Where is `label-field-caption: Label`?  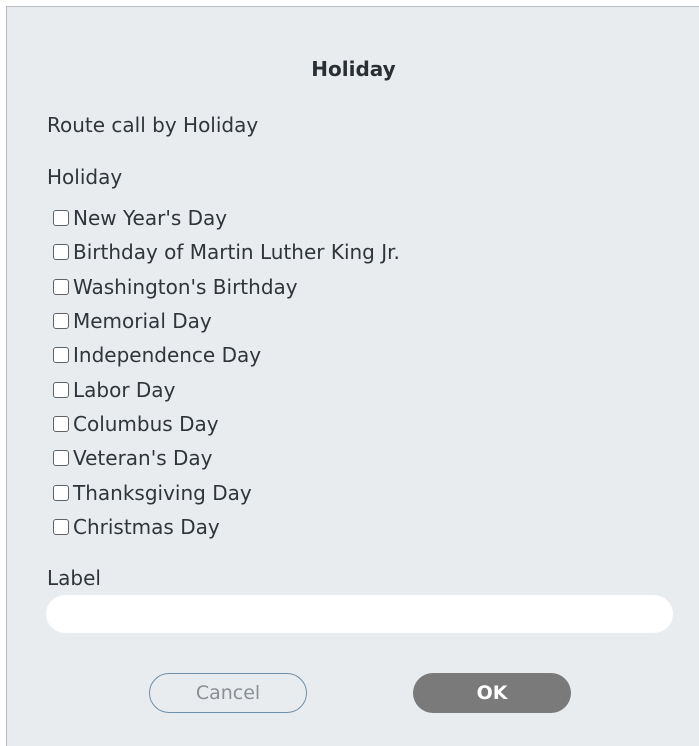 label-field-caption: Label is located at coordinates (74, 578).